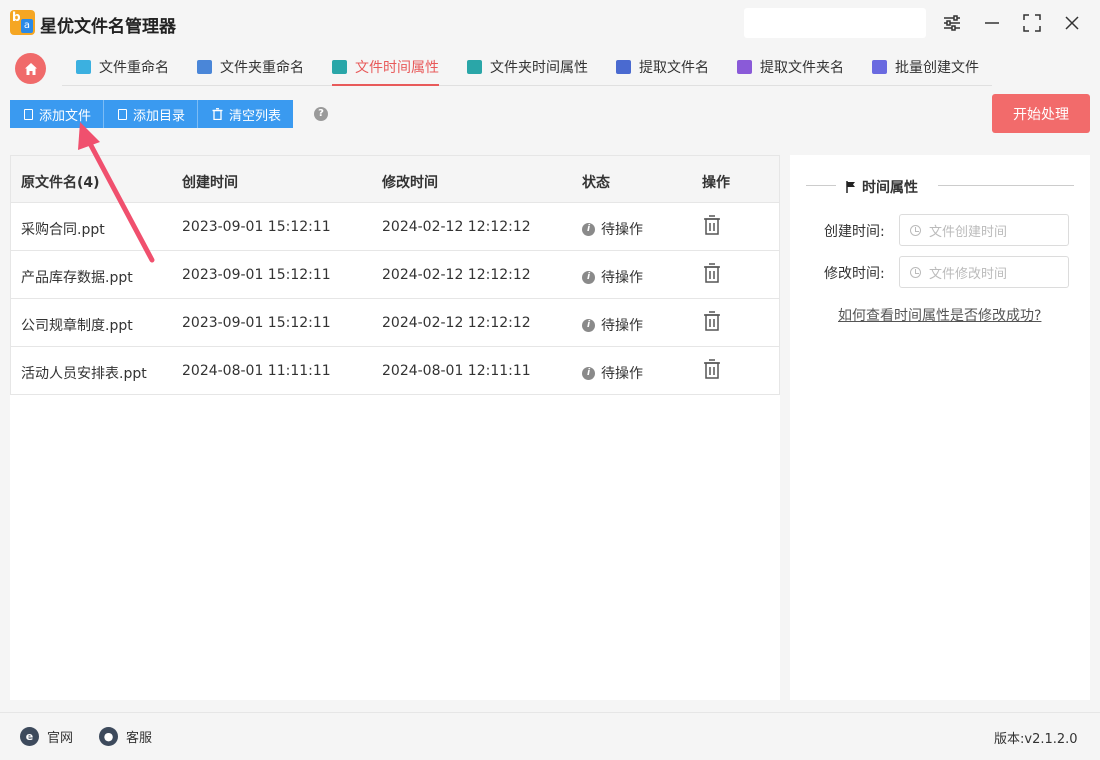 The image size is (1100, 760). I want to click on add-file-button: 添加文件, so click(57, 114).